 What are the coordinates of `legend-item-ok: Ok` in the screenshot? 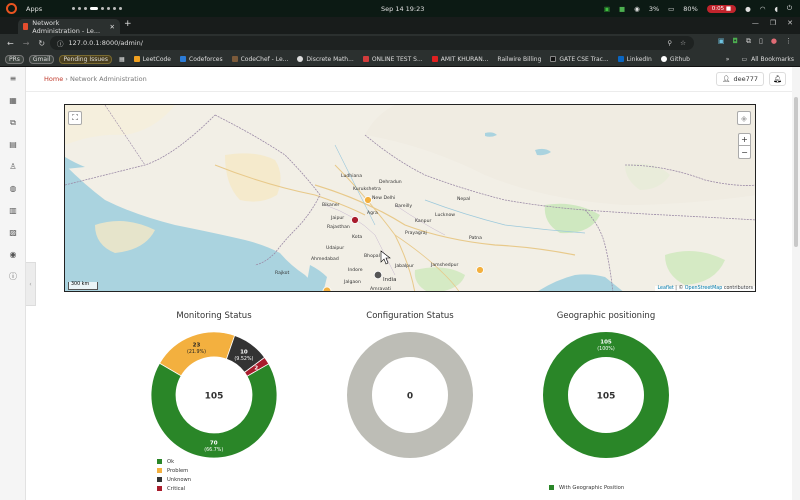 It's located at (174, 461).